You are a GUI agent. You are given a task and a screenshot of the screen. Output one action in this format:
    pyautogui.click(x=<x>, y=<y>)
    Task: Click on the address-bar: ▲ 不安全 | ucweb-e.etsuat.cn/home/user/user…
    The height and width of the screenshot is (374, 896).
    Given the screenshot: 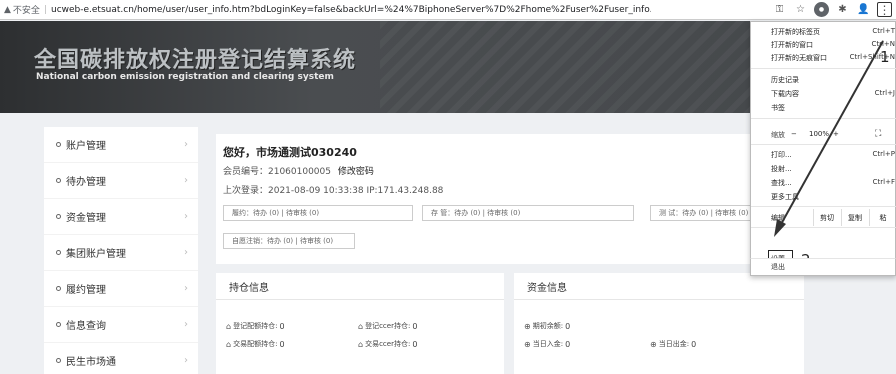 What is the action you would take?
    pyautogui.click(x=448, y=10)
    